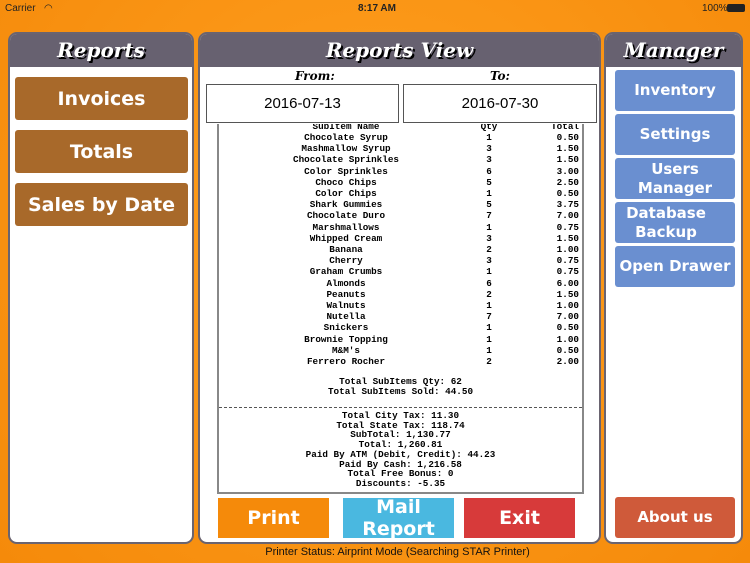  What do you see at coordinates (346, 361) in the screenshot?
I see `item-name: Ferrero Rocher` at bounding box center [346, 361].